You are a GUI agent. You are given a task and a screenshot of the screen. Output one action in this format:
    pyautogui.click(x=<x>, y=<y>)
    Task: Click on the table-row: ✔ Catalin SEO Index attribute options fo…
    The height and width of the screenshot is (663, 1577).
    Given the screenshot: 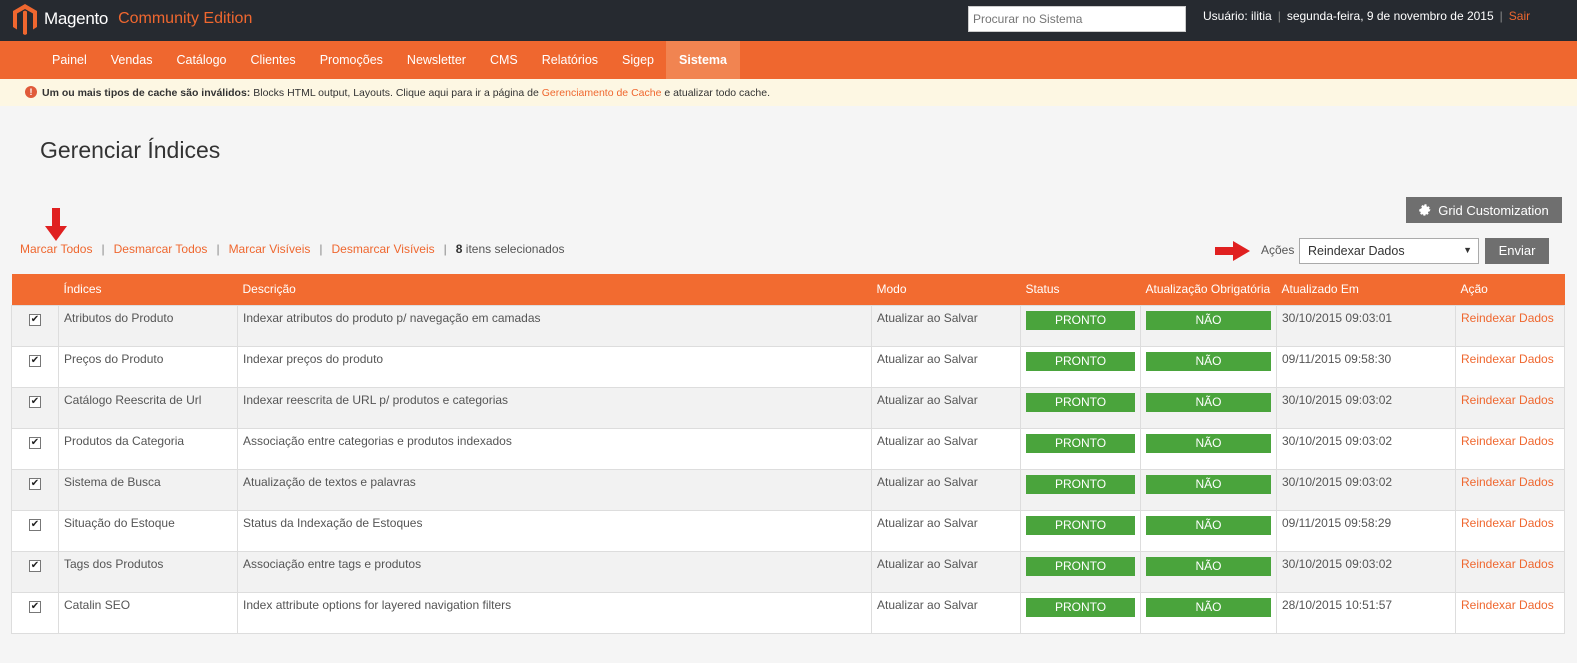 What is the action you would take?
    pyautogui.click(x=788, y=612)
    